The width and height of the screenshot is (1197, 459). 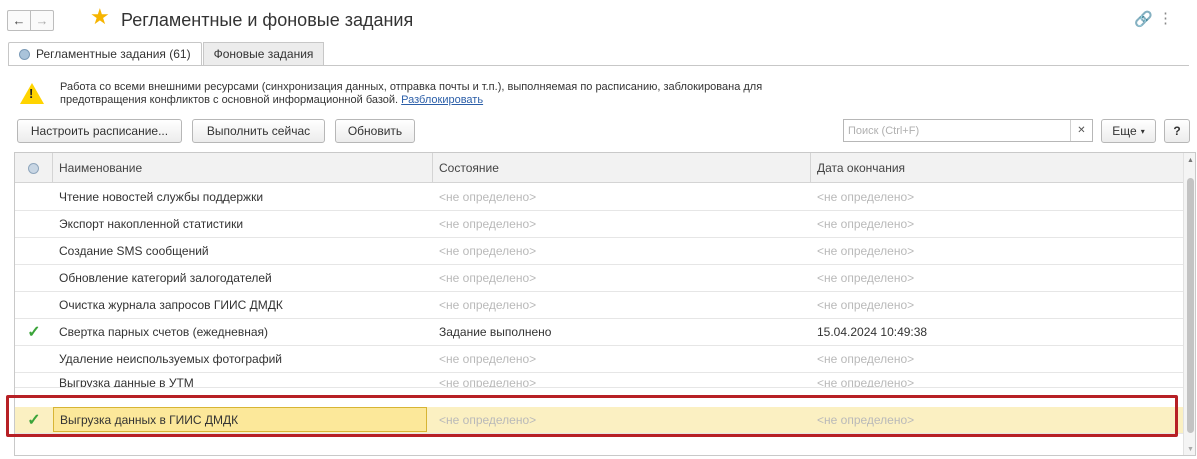 What do you see at coordinates (1142, 131) in the screenshot?
I see `chevron-down-icon: ▾` at bounding box center [1142, 131].